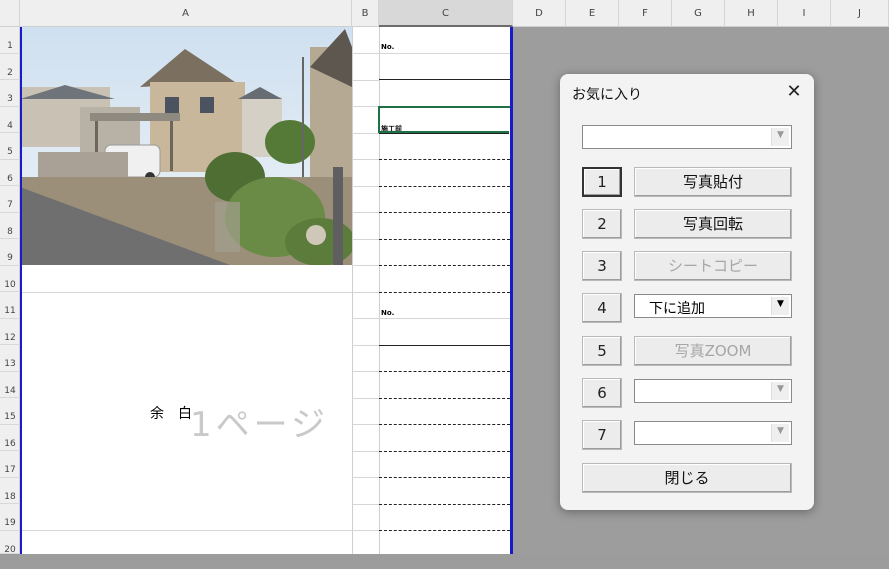 The width and height of the screenshot is (889, 569). I want to click on close-icon: ✕, so click(794, 92).